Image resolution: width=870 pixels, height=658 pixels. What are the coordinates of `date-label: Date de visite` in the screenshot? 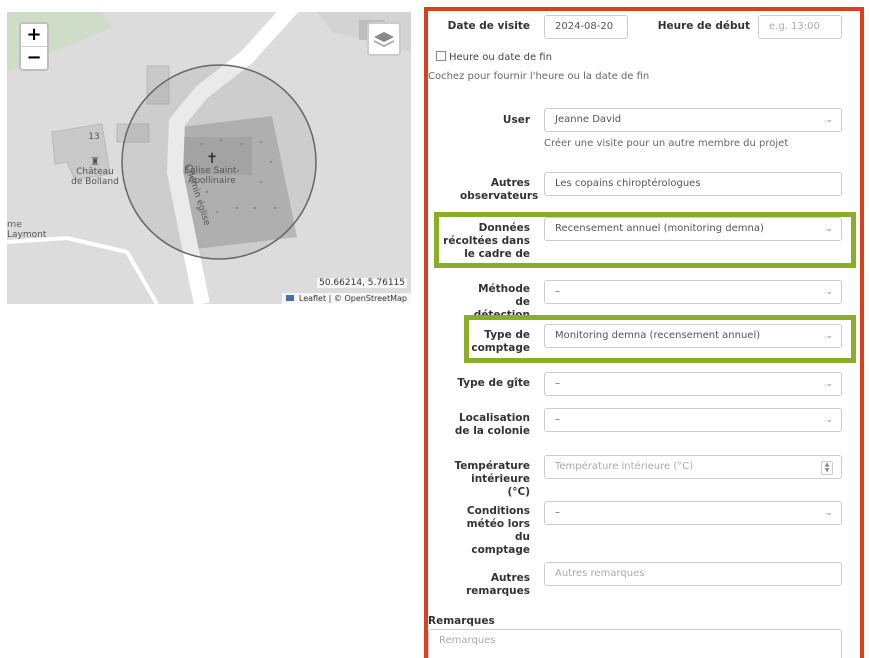 It's located at (488, 26).